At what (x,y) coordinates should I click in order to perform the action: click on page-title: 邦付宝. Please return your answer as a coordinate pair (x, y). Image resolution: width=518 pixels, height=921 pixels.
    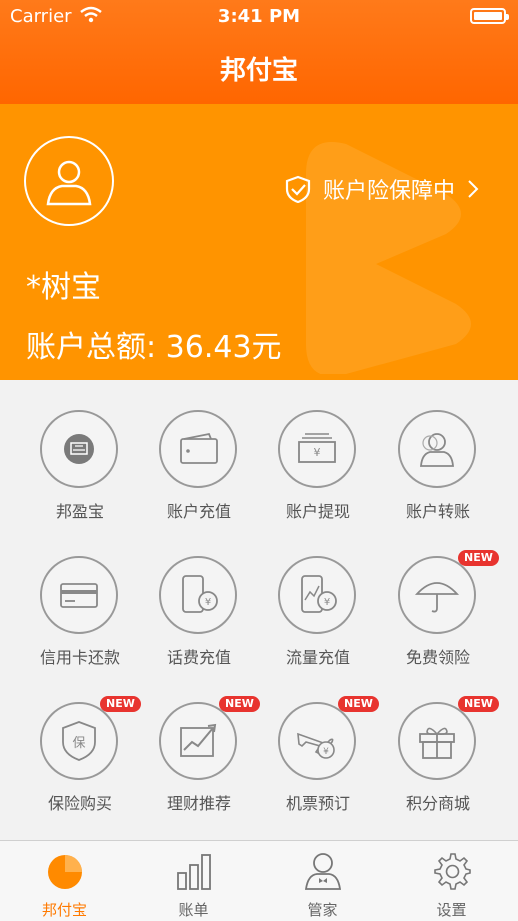
    Looking at the image, I should click on (258, 71).